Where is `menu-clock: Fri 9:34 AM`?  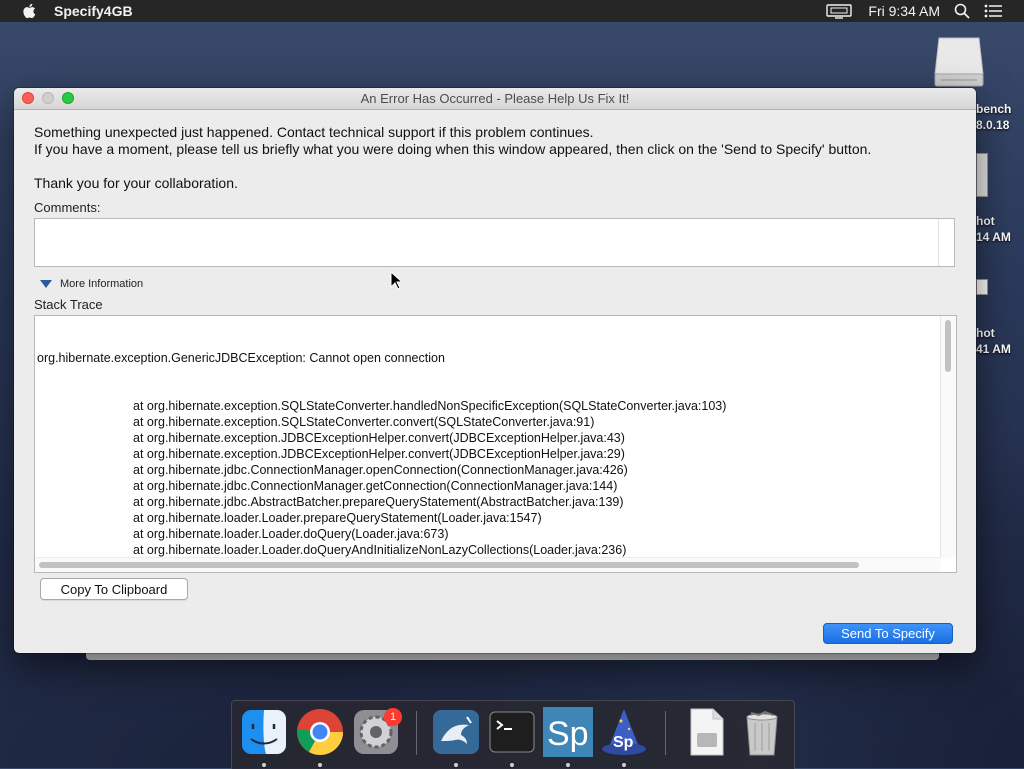
menu-clock: Fri 9:34 AM is located at coordinates (904, 11).